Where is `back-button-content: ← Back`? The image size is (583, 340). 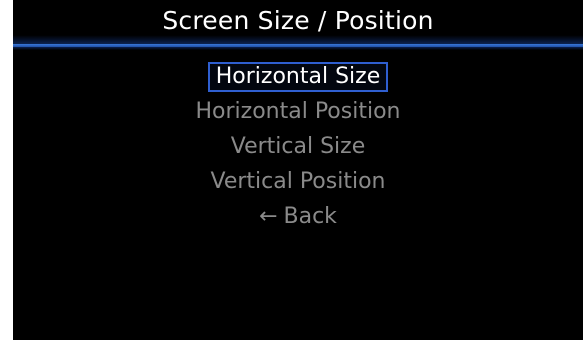 back-button-content: ← Back is located at coordinates (298, 217).